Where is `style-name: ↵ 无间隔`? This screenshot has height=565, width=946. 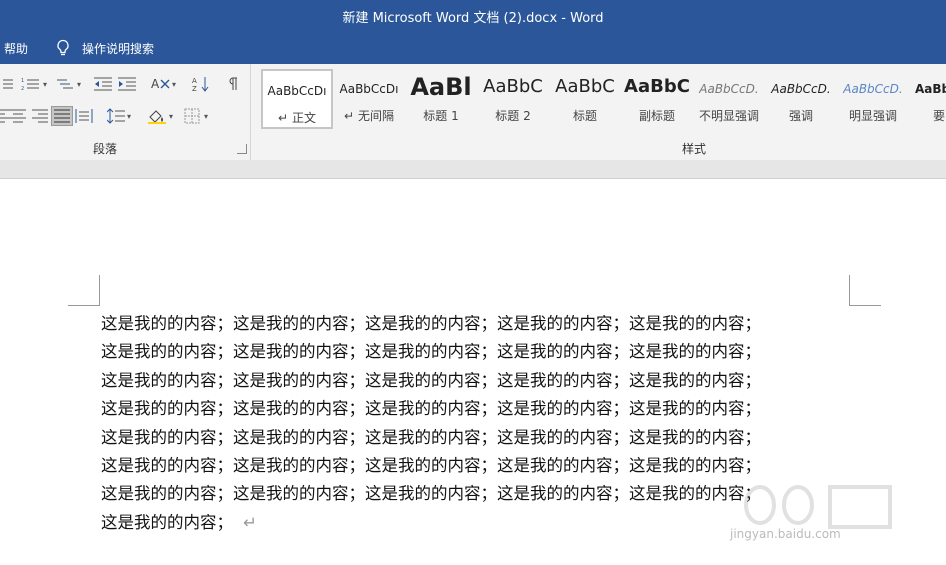
style-name: ↵ 无间隔 is located at coordinates (369, 116).